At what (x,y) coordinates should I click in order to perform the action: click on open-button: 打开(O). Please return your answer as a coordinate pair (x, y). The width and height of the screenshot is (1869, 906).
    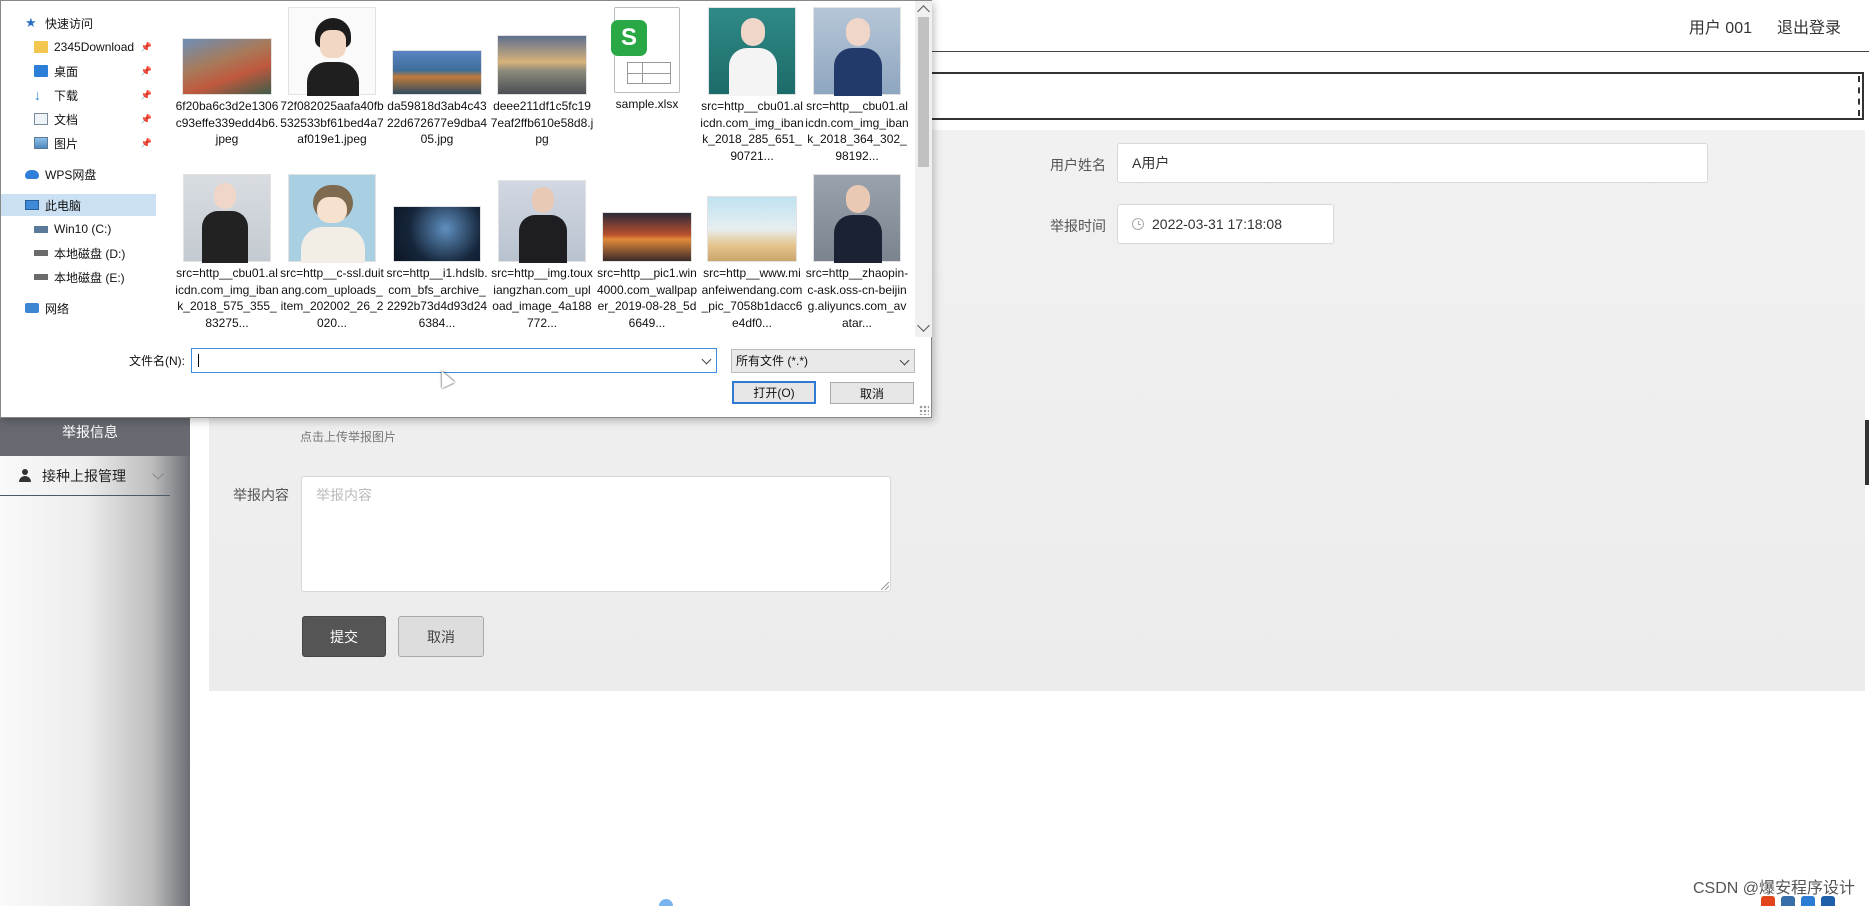
    Looking at the image, I should click on (774, 392).